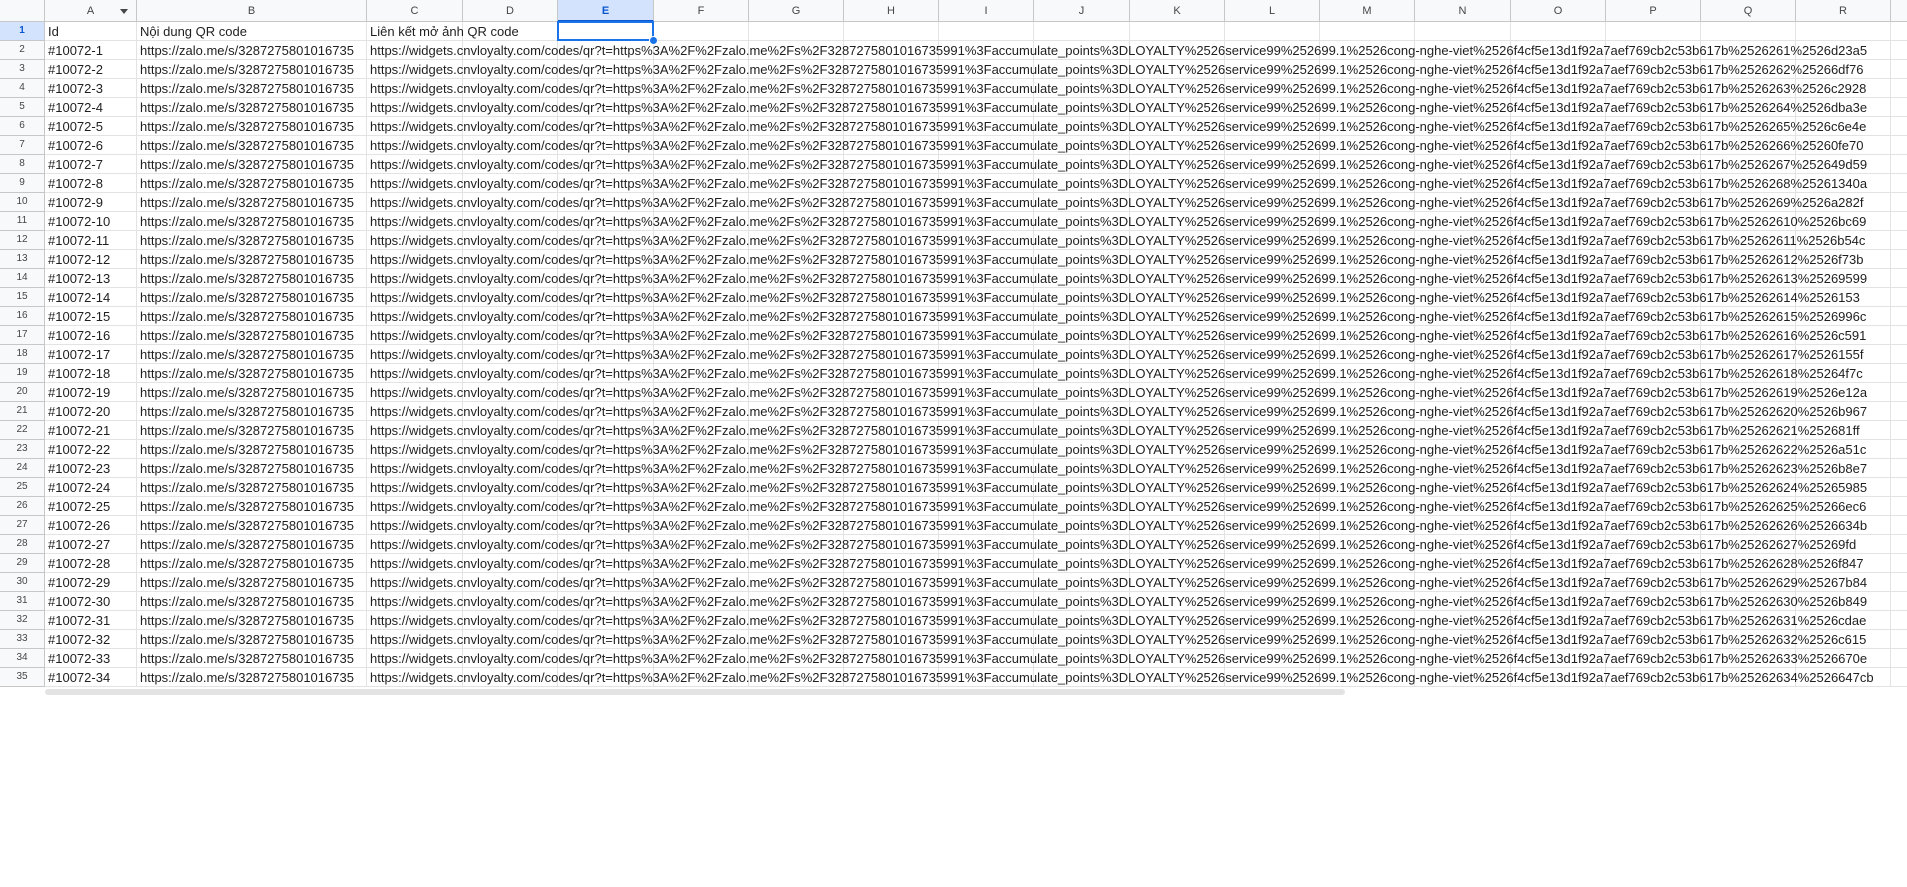  What do you see at coordinates (91, 88) in the screenshot?
I see `cell-id: #10072-3` at bounding box center [91, 88].